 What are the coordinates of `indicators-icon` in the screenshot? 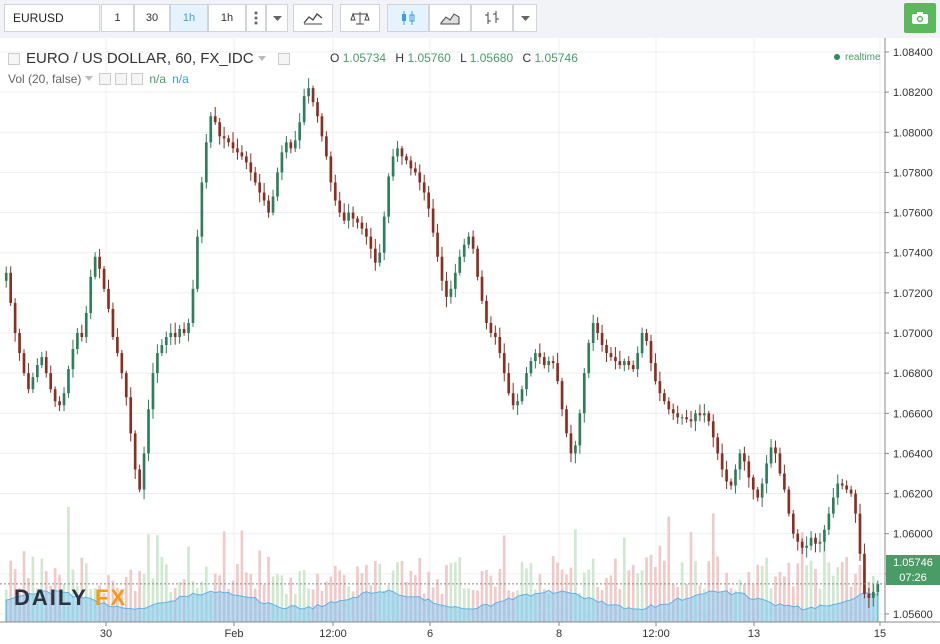 It's located at (313, 18).